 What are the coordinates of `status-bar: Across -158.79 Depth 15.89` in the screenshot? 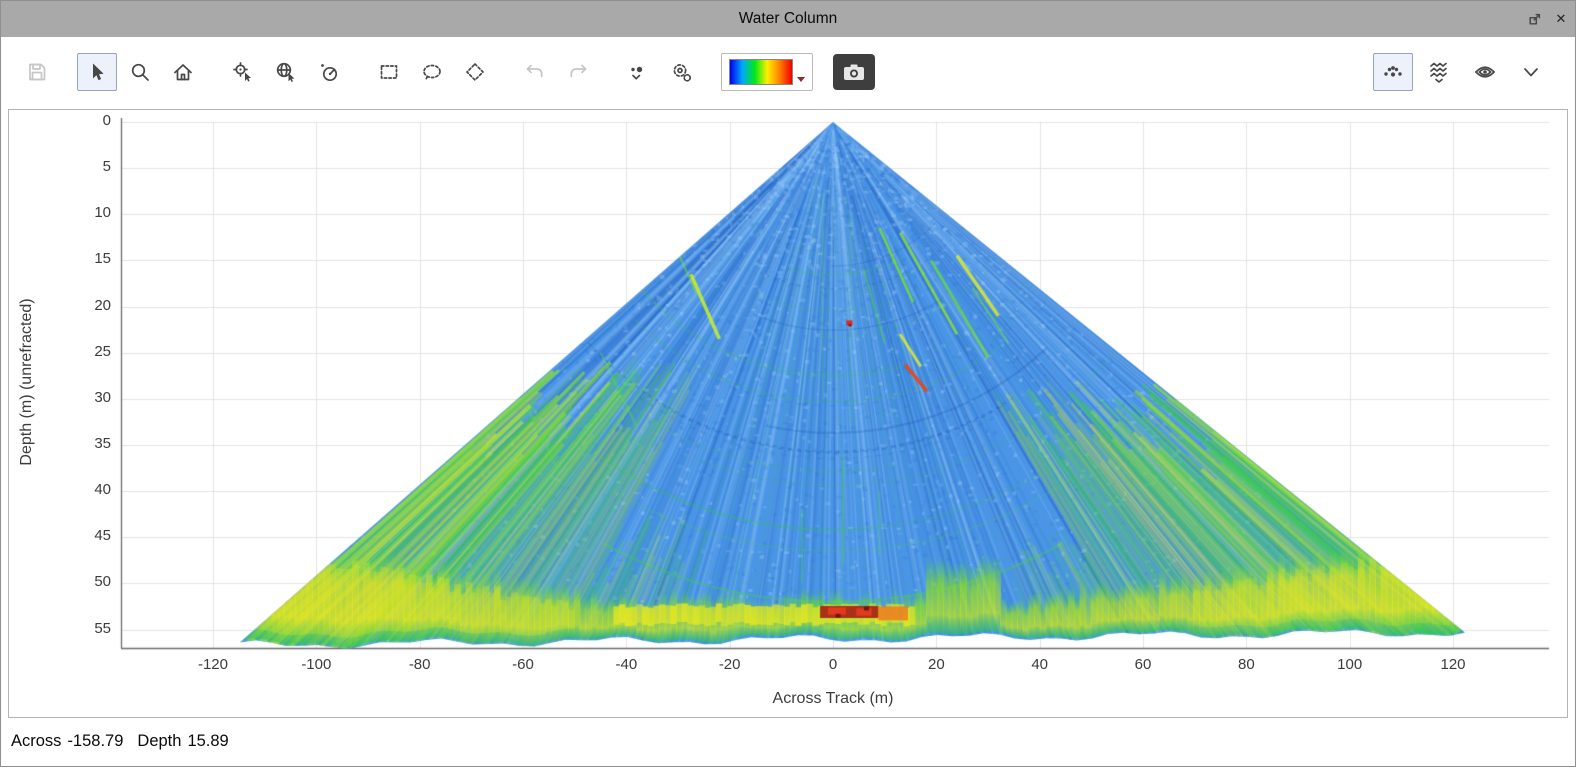 It's located at (788, 742).